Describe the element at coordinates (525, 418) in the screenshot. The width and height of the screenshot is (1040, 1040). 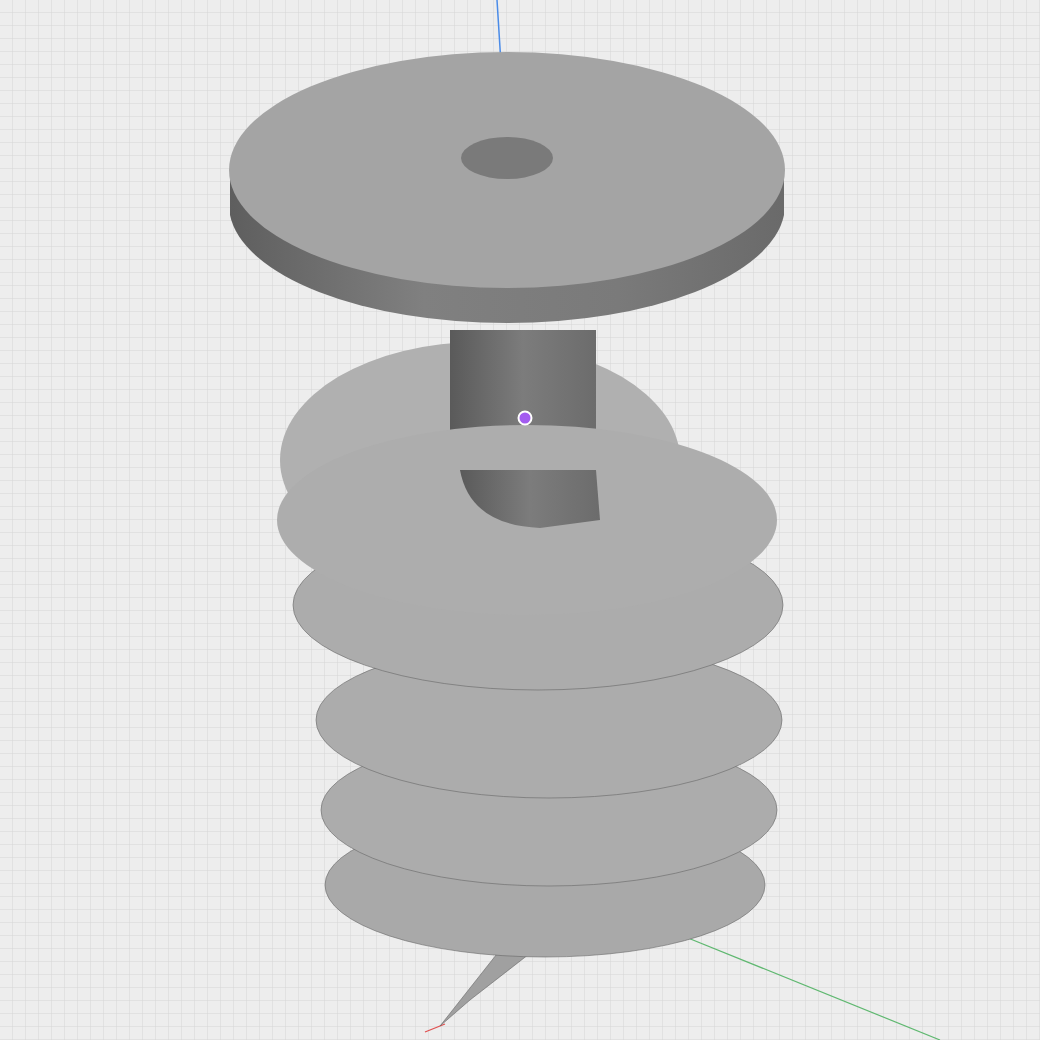
I see `pivot-point` at that location.